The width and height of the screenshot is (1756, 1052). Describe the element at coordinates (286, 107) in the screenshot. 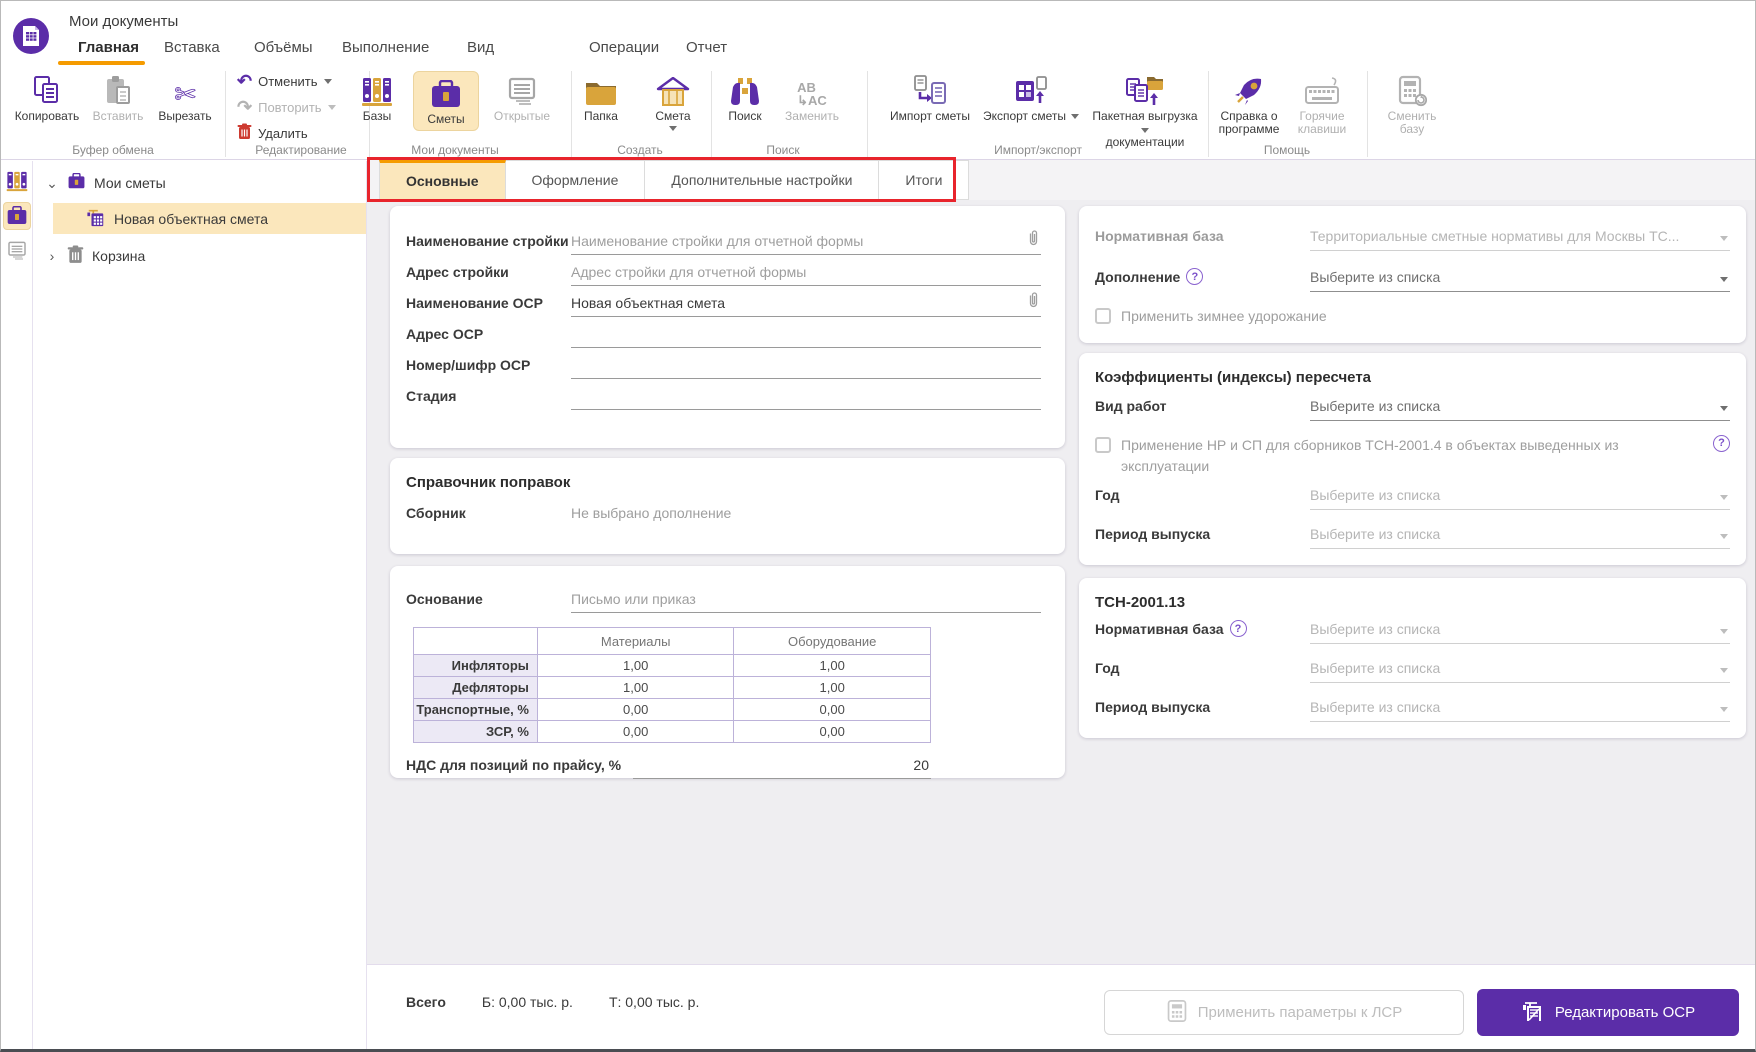

I see `redo-button: ↷ Повторить` at that location.